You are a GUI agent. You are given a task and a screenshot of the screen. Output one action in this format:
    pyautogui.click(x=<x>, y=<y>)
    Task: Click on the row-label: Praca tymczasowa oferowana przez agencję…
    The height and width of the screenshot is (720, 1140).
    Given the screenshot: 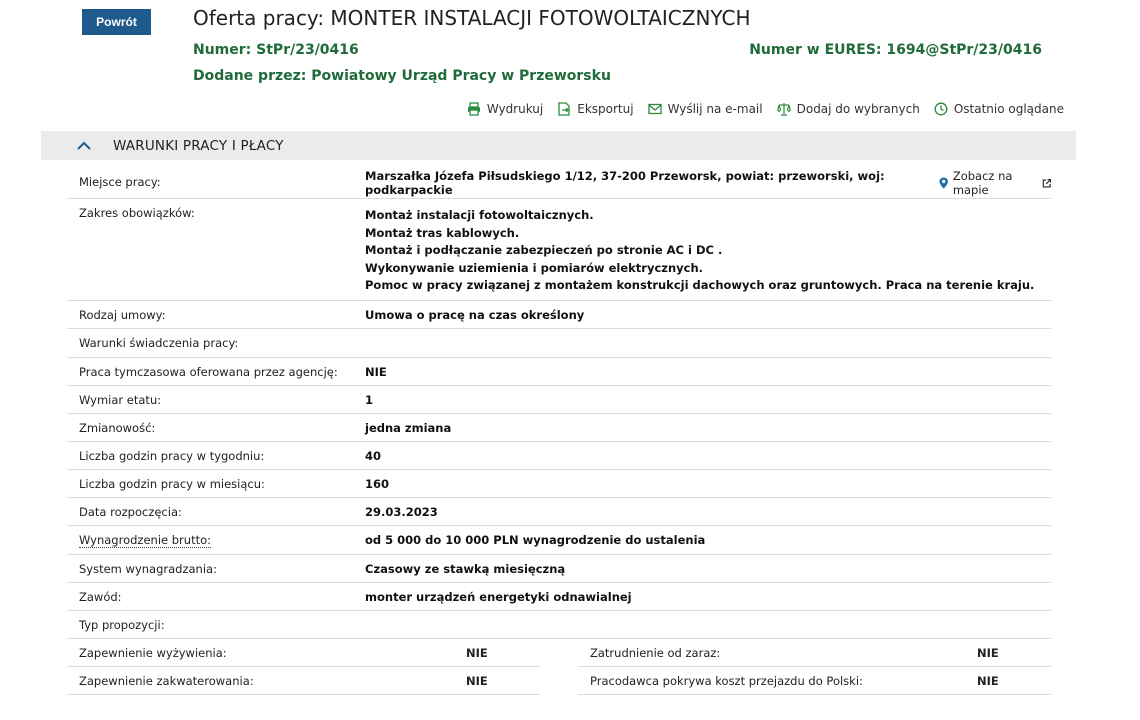 What is the action you would take?
    pyautogui.click(x=208, y=371)
    